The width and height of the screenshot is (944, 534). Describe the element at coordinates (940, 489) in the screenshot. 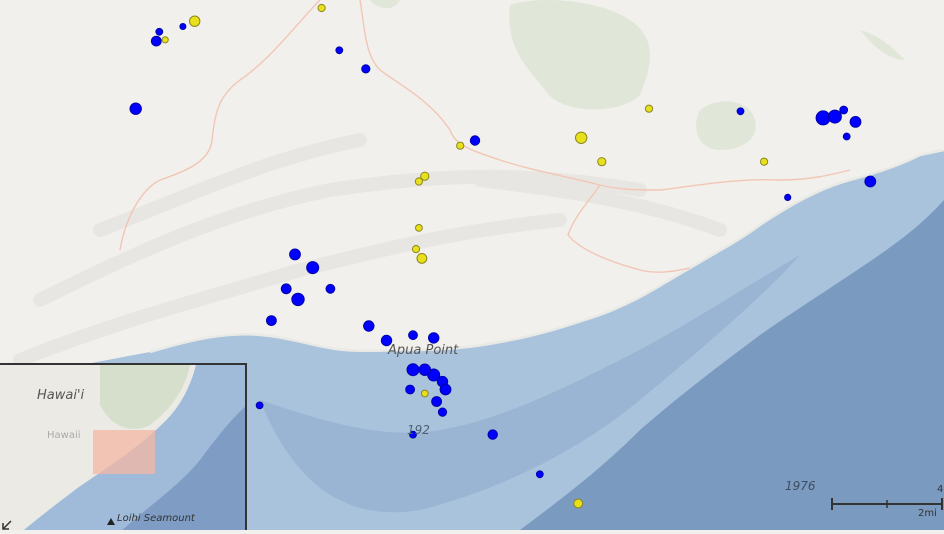

I see `scale-label-right: 4` at that location.